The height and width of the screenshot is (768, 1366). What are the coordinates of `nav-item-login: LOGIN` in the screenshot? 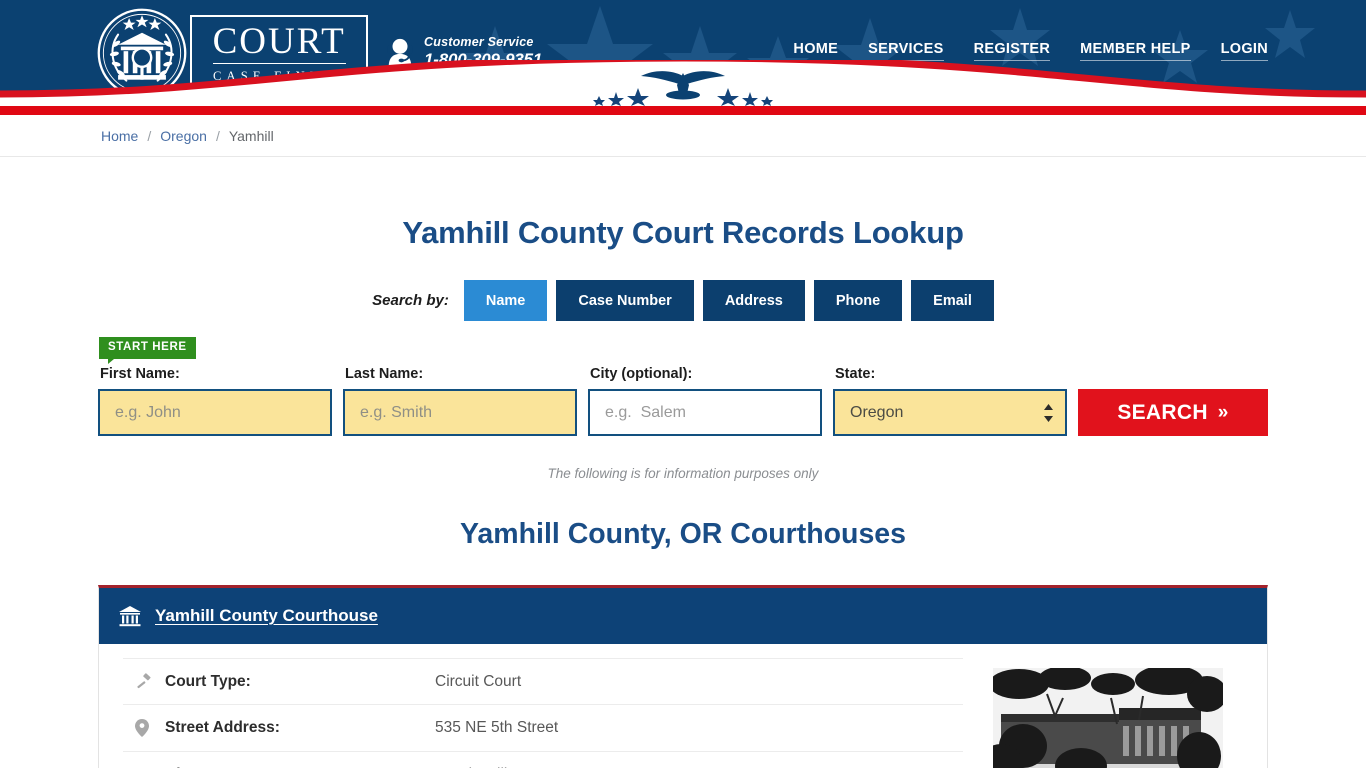 It's located at (1244, 51).